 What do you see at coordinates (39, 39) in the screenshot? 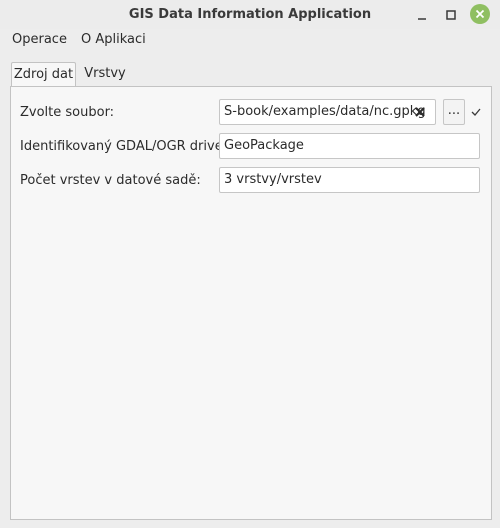
I see `menu-operace: Operace` at bounding box center [39, 39].